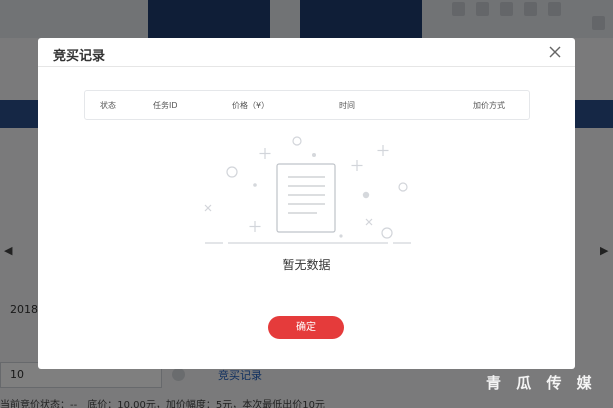 The width and height of the screenshot is (613, 408). What do you see at coordinates (79, 56) in the screenshot?
I see `modal-title: 竞买记录` at bounding box center [79, 56].